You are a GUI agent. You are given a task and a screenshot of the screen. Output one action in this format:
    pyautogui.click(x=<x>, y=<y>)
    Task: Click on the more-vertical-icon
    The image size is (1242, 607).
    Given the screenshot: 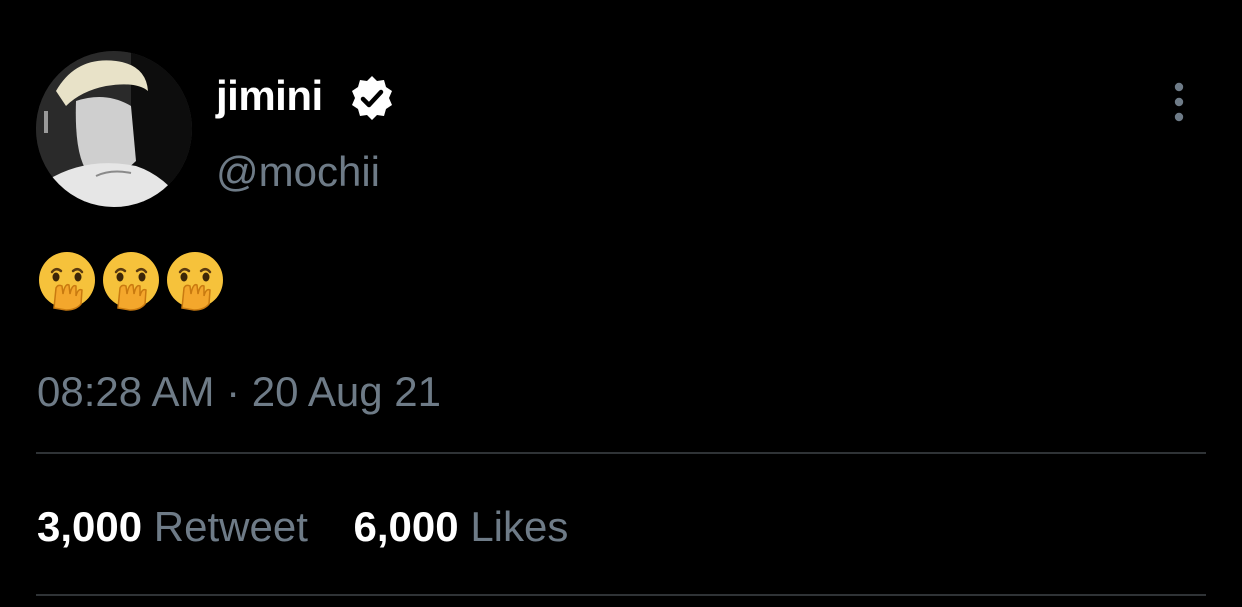 What is the action you would take?
    pyautogui.click(x=1179, y=103)
    